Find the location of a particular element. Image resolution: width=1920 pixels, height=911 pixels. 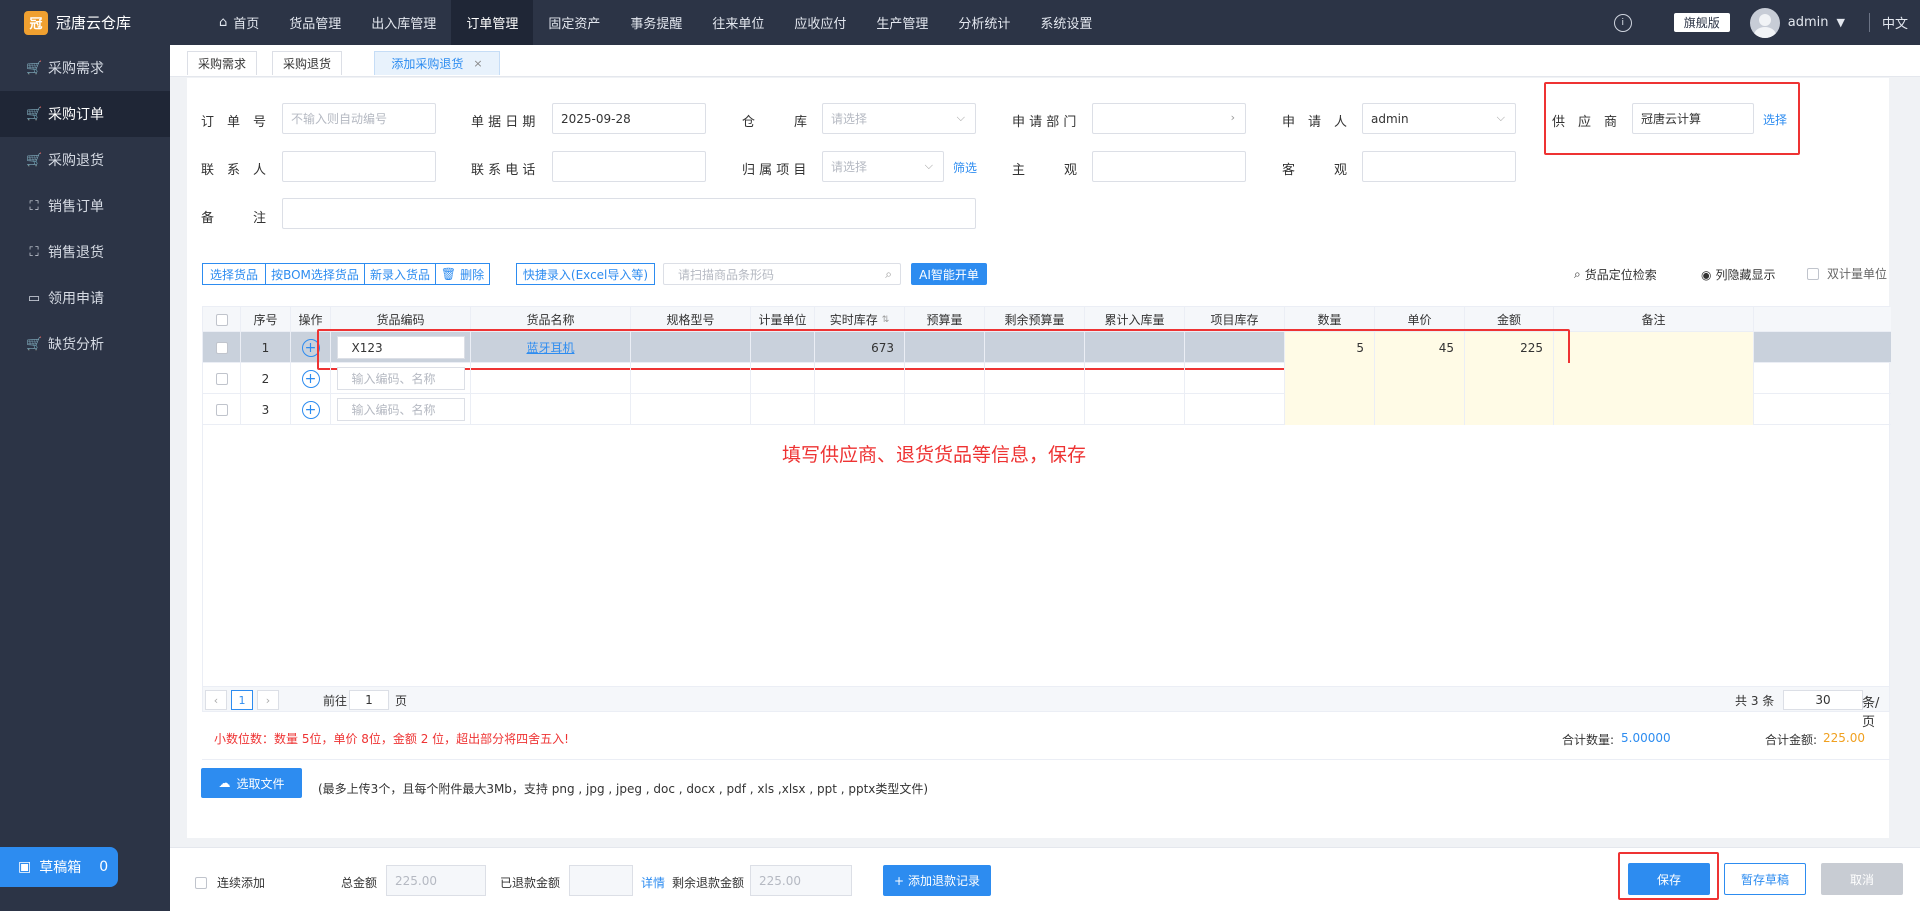

order-no-input: 不输入则自动编号 is located at coordinates (359, 118).